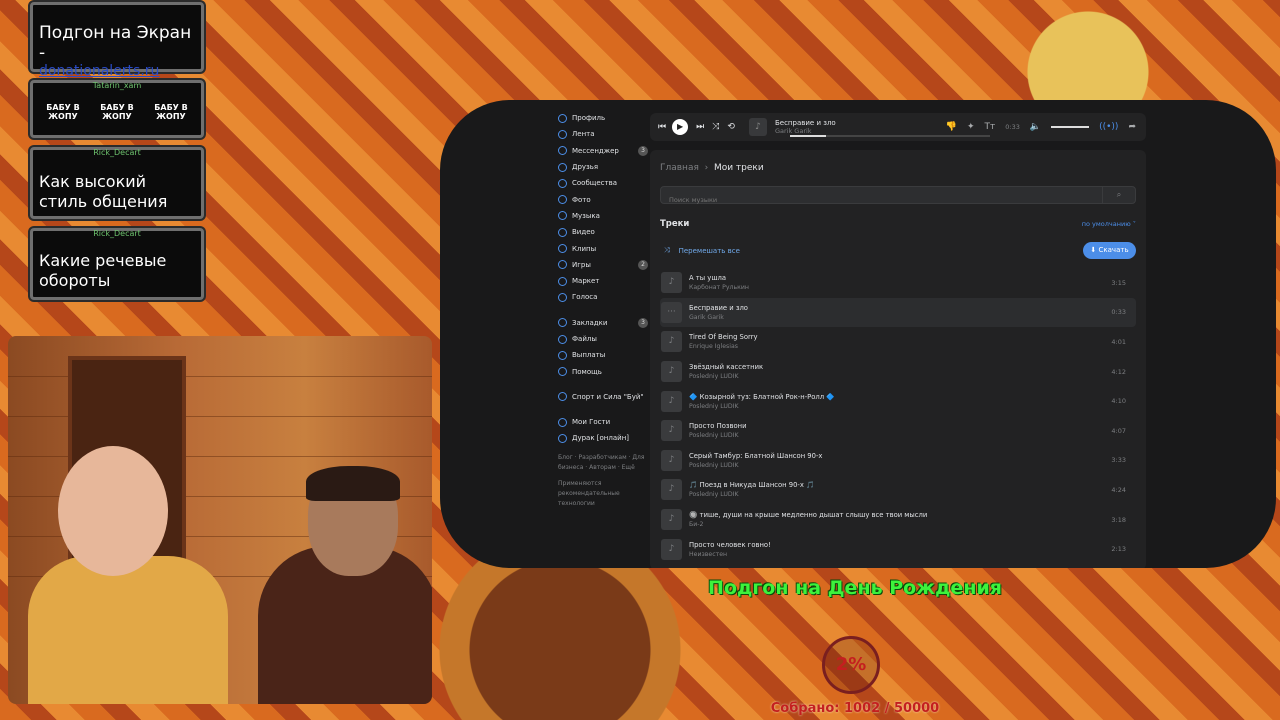  I want to click on sidebar-item-label: Сообщества, so click(595, 183).